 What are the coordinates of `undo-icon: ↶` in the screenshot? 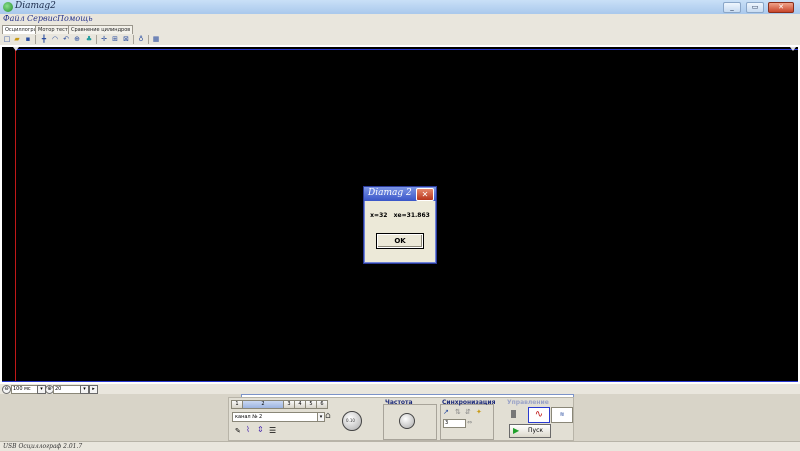 It's located at (66, 39).